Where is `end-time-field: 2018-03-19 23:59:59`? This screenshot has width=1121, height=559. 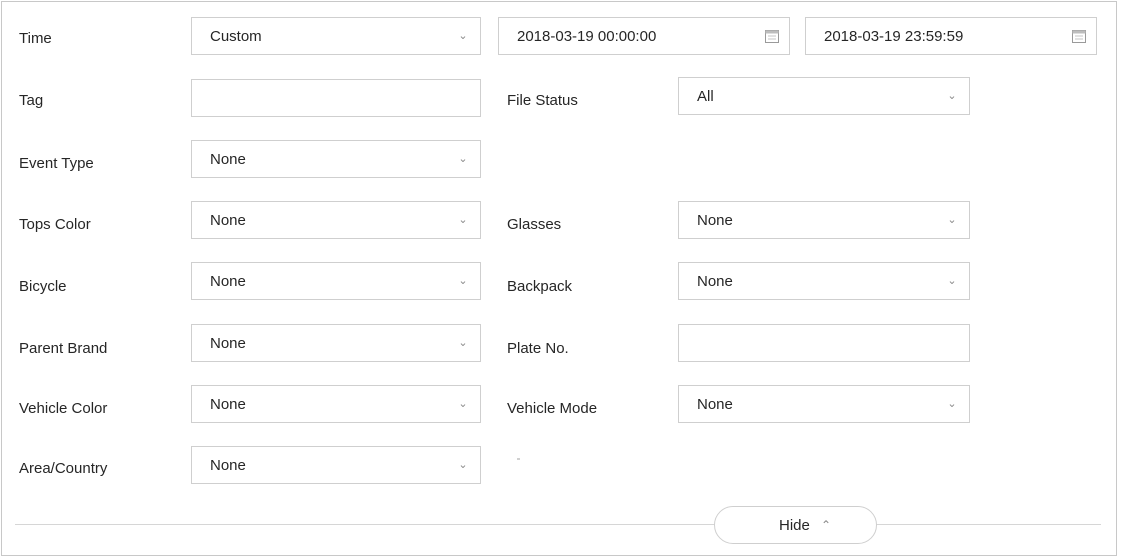
end-time-field: 2018-03-19 23:59:59 is located at coordinates (951, 36).